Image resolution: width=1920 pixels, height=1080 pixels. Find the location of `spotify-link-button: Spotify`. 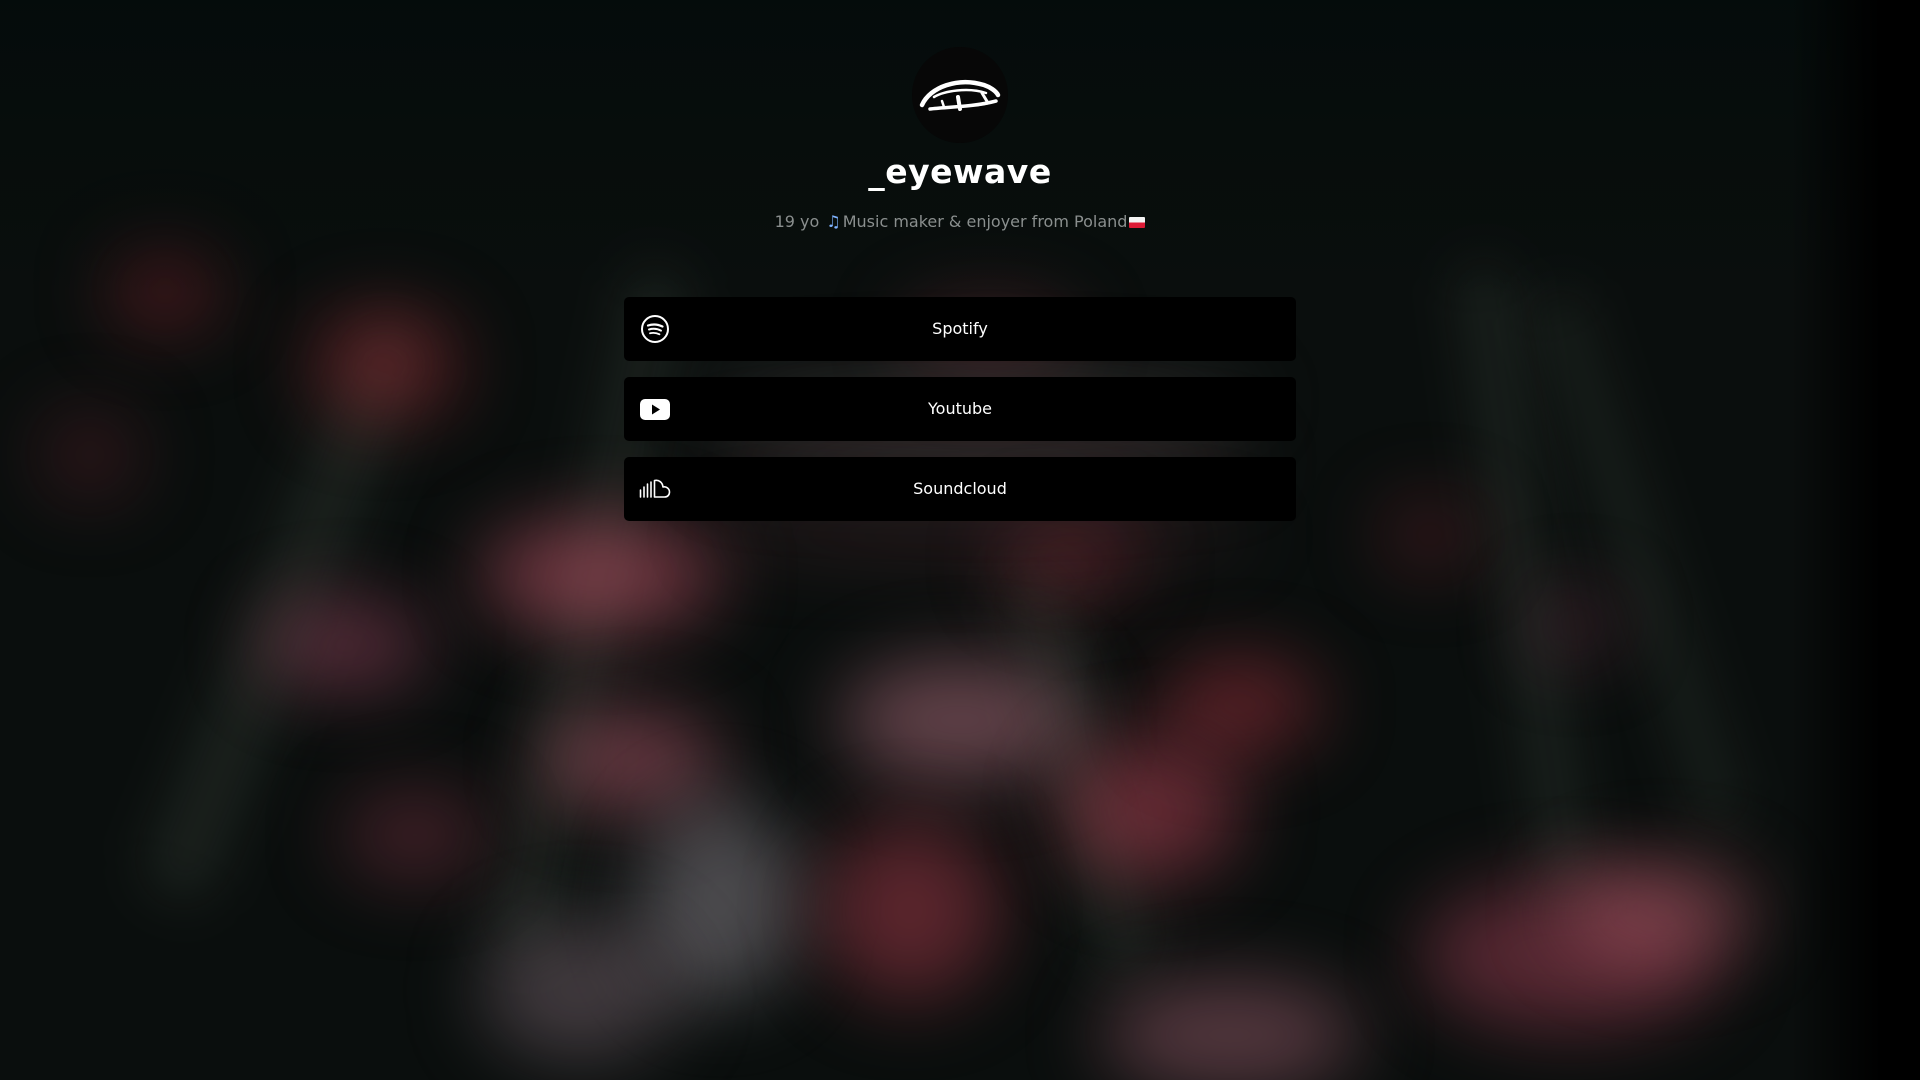

spotify-link-button: Spotify is located at coordinates (960, 329).